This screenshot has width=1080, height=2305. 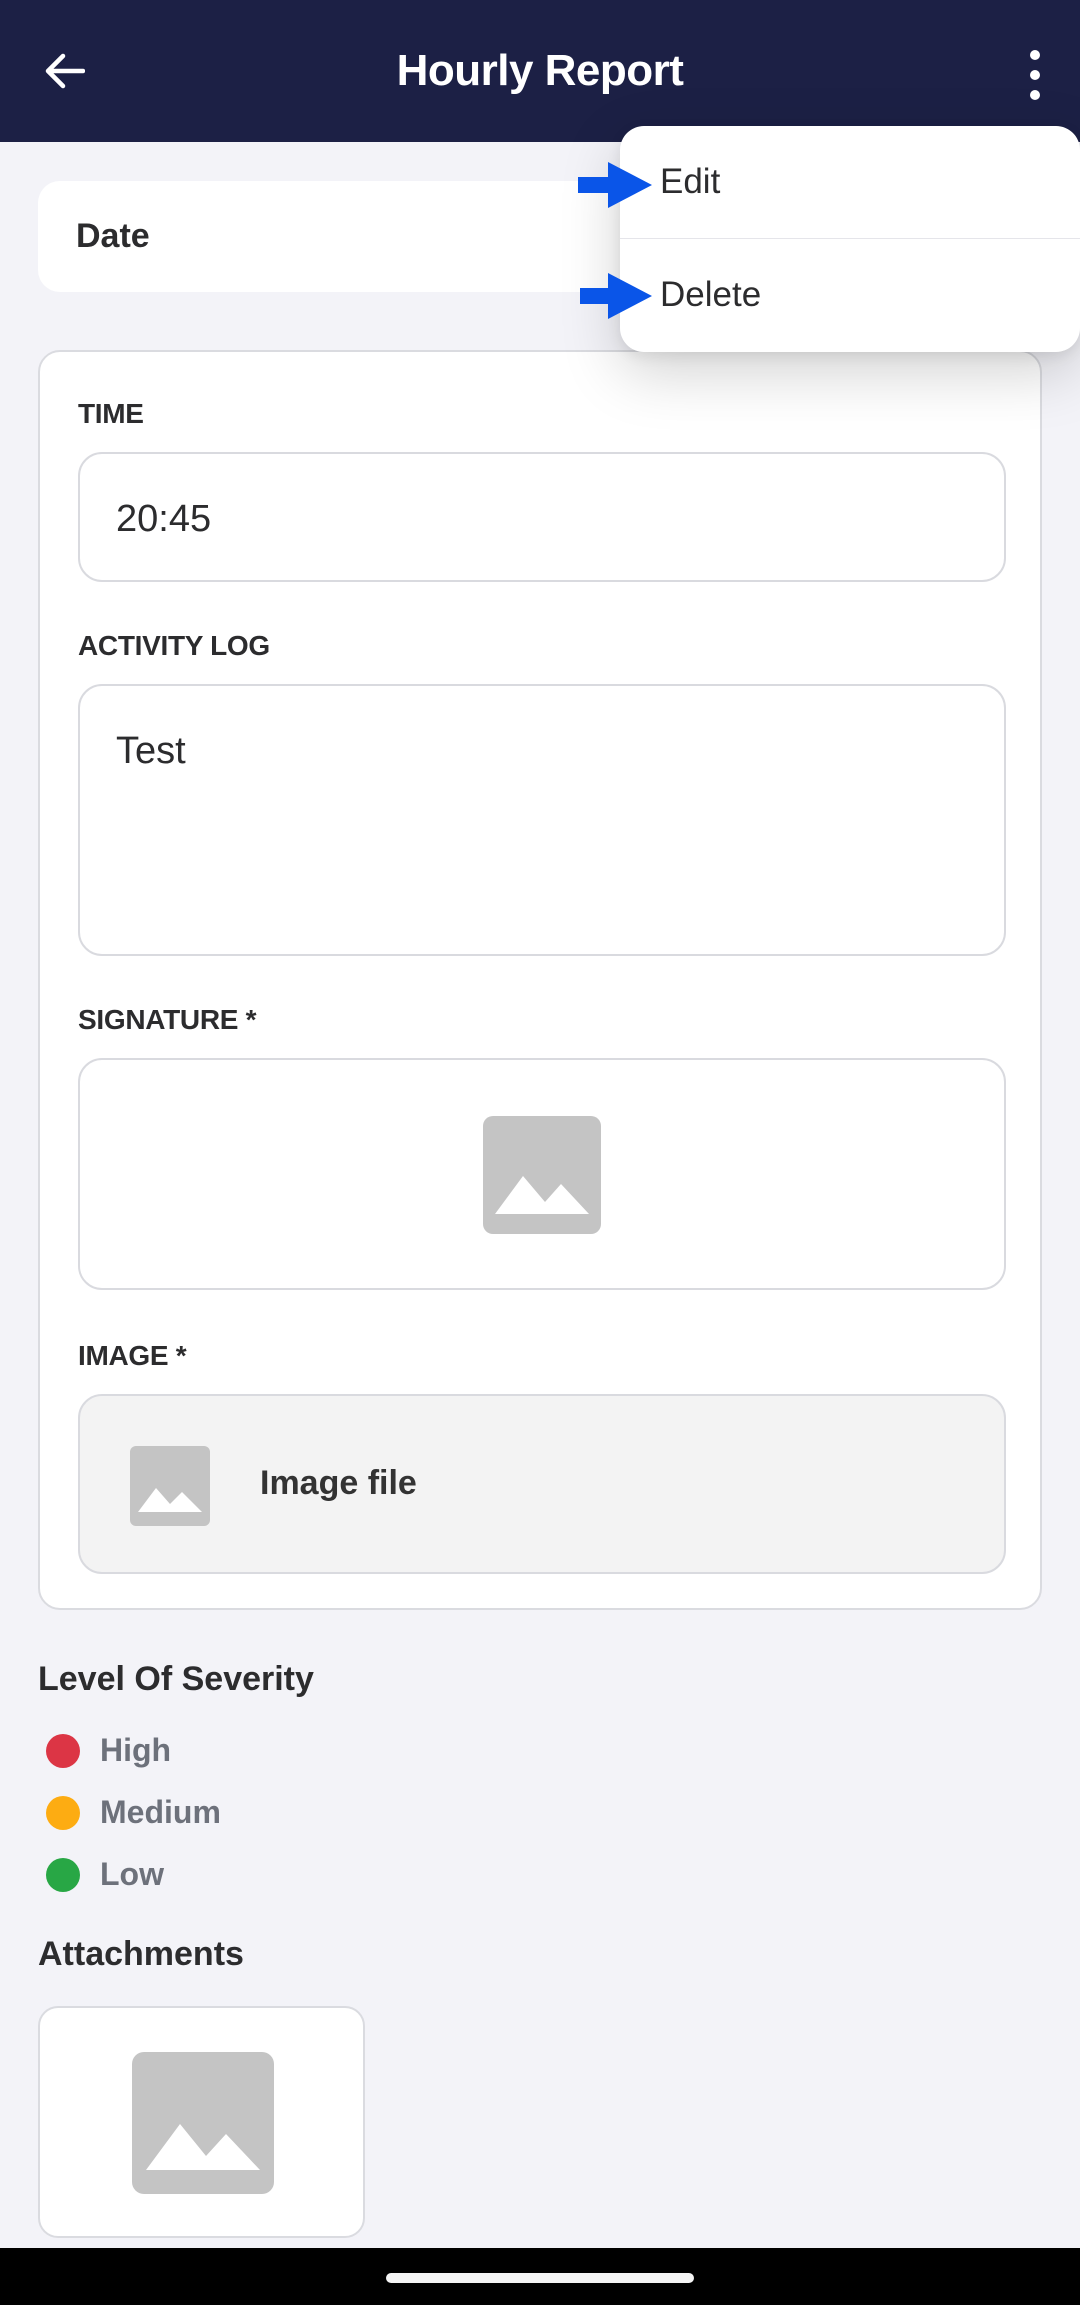 I want to click on arrow-left-icon, so click(x=65, y=71).